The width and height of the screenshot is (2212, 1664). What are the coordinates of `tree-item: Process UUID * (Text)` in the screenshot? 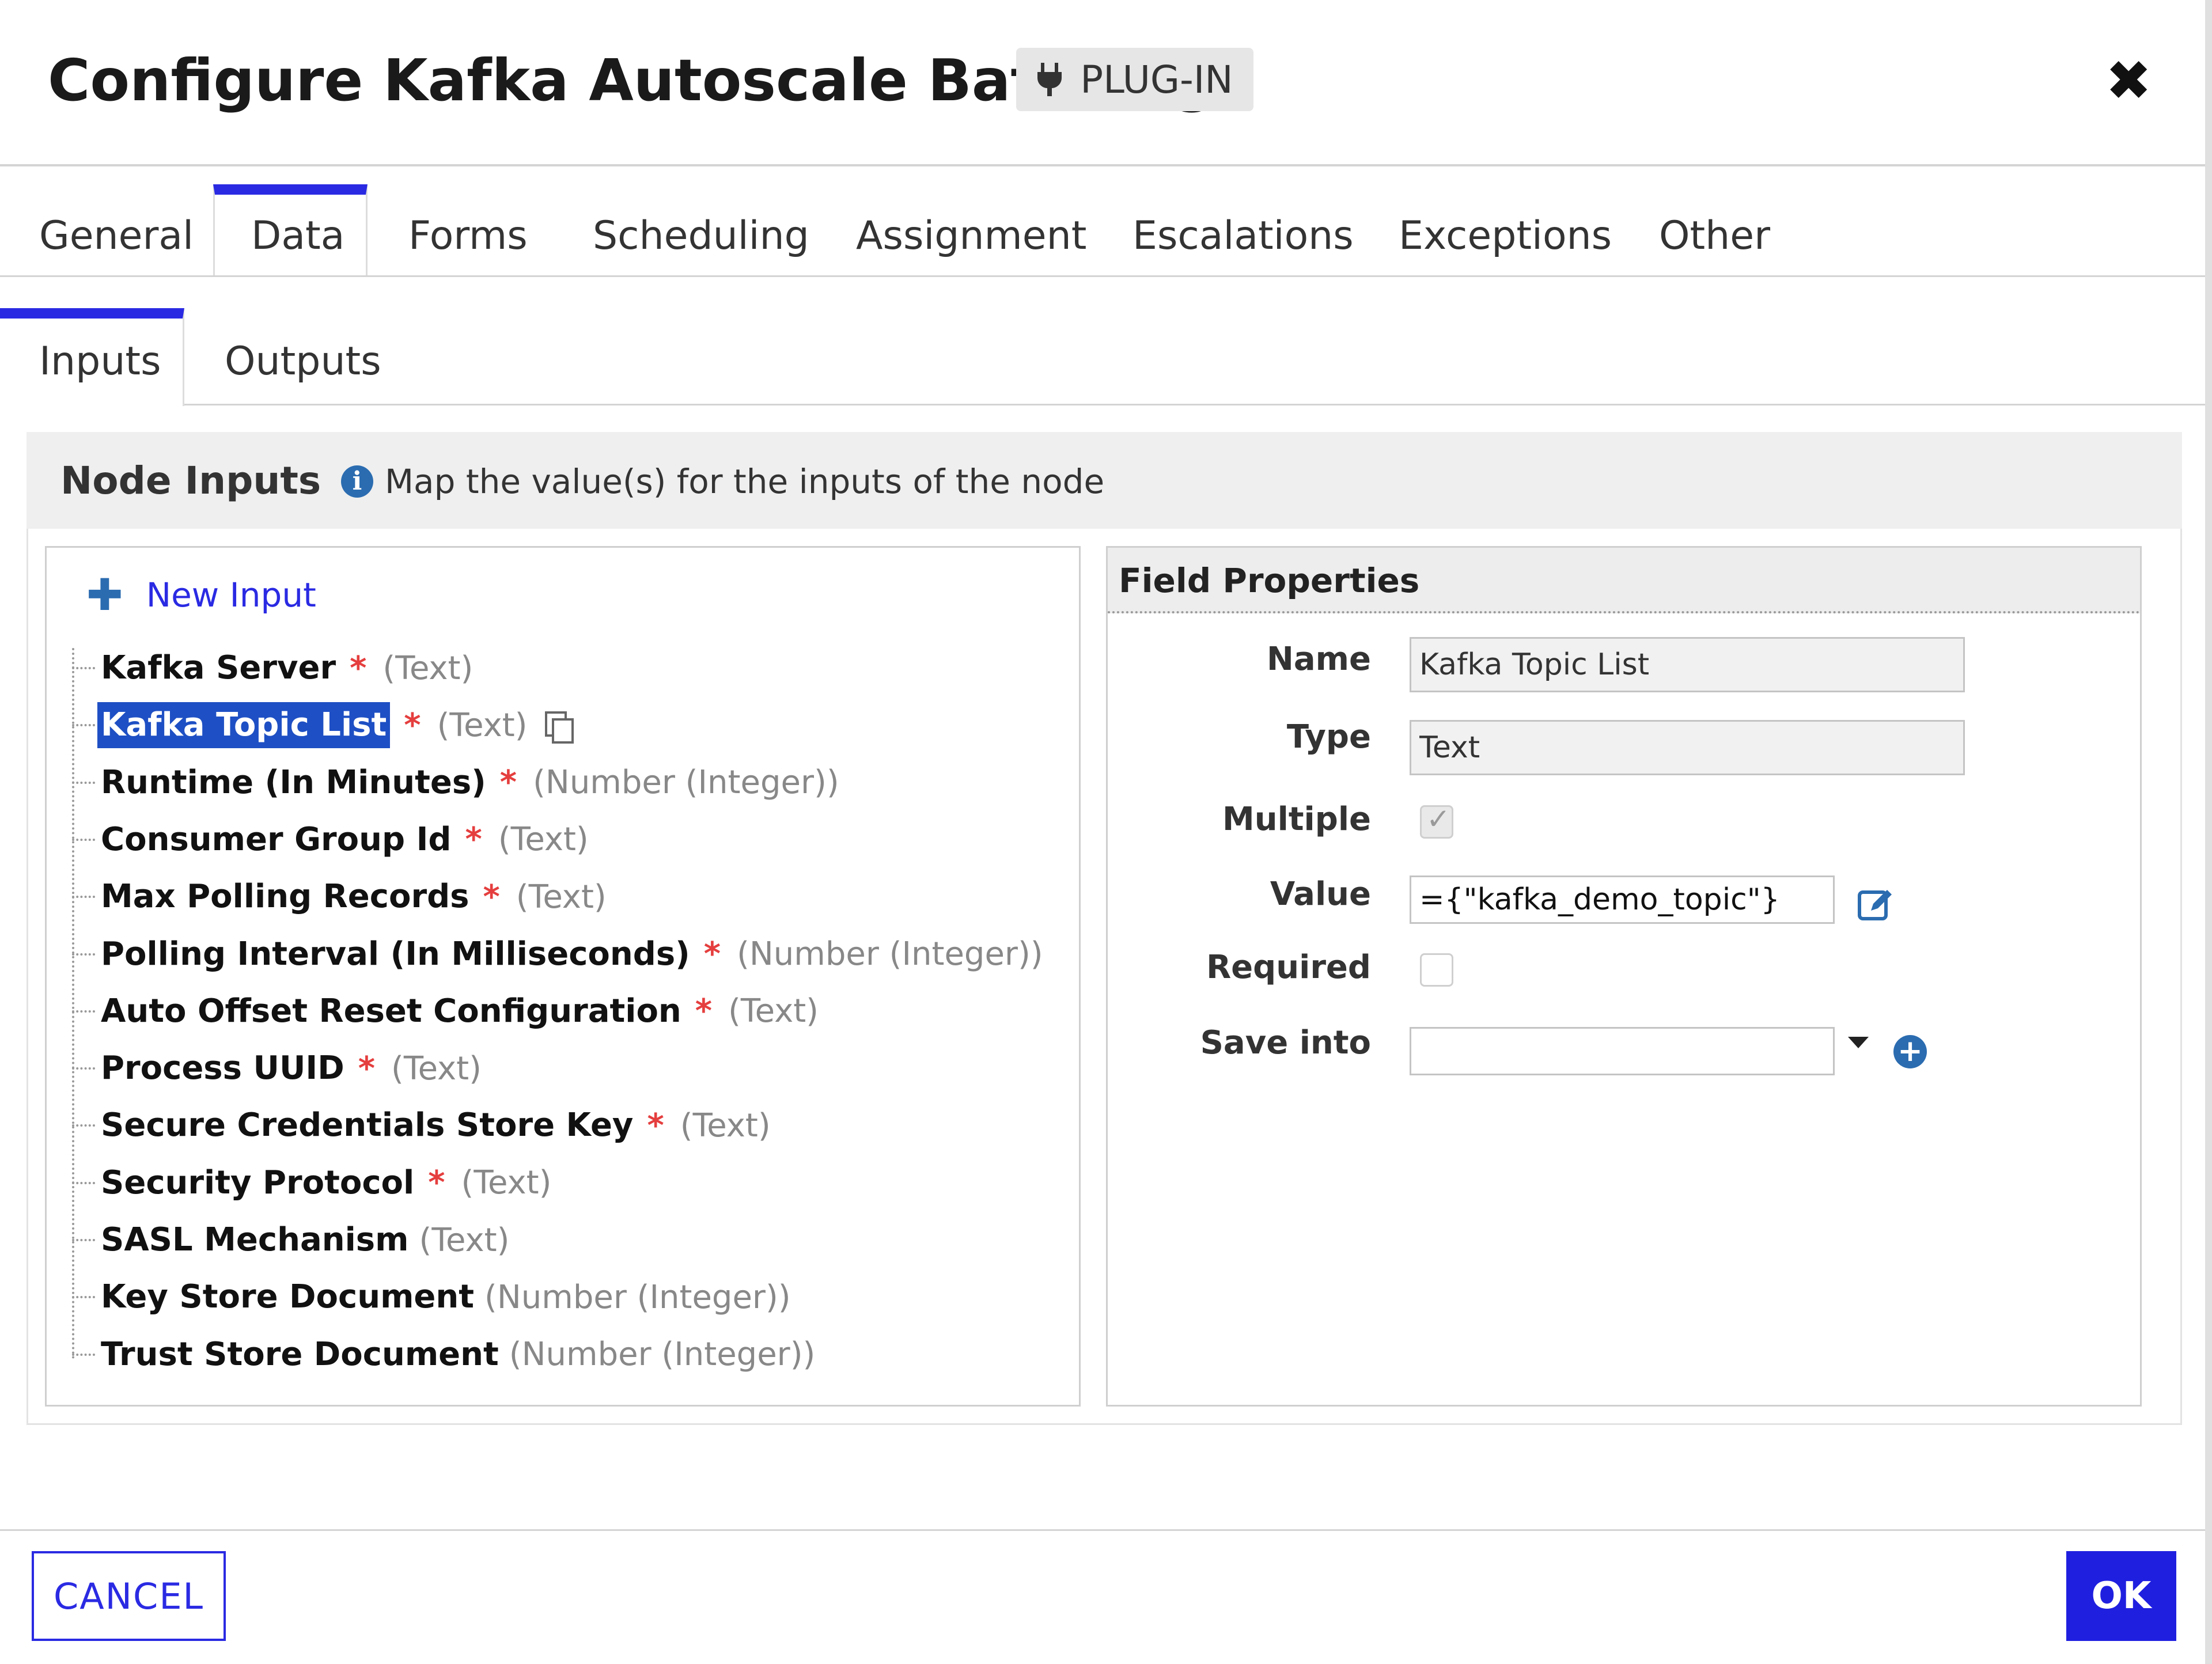 It's located at (277, 1068).